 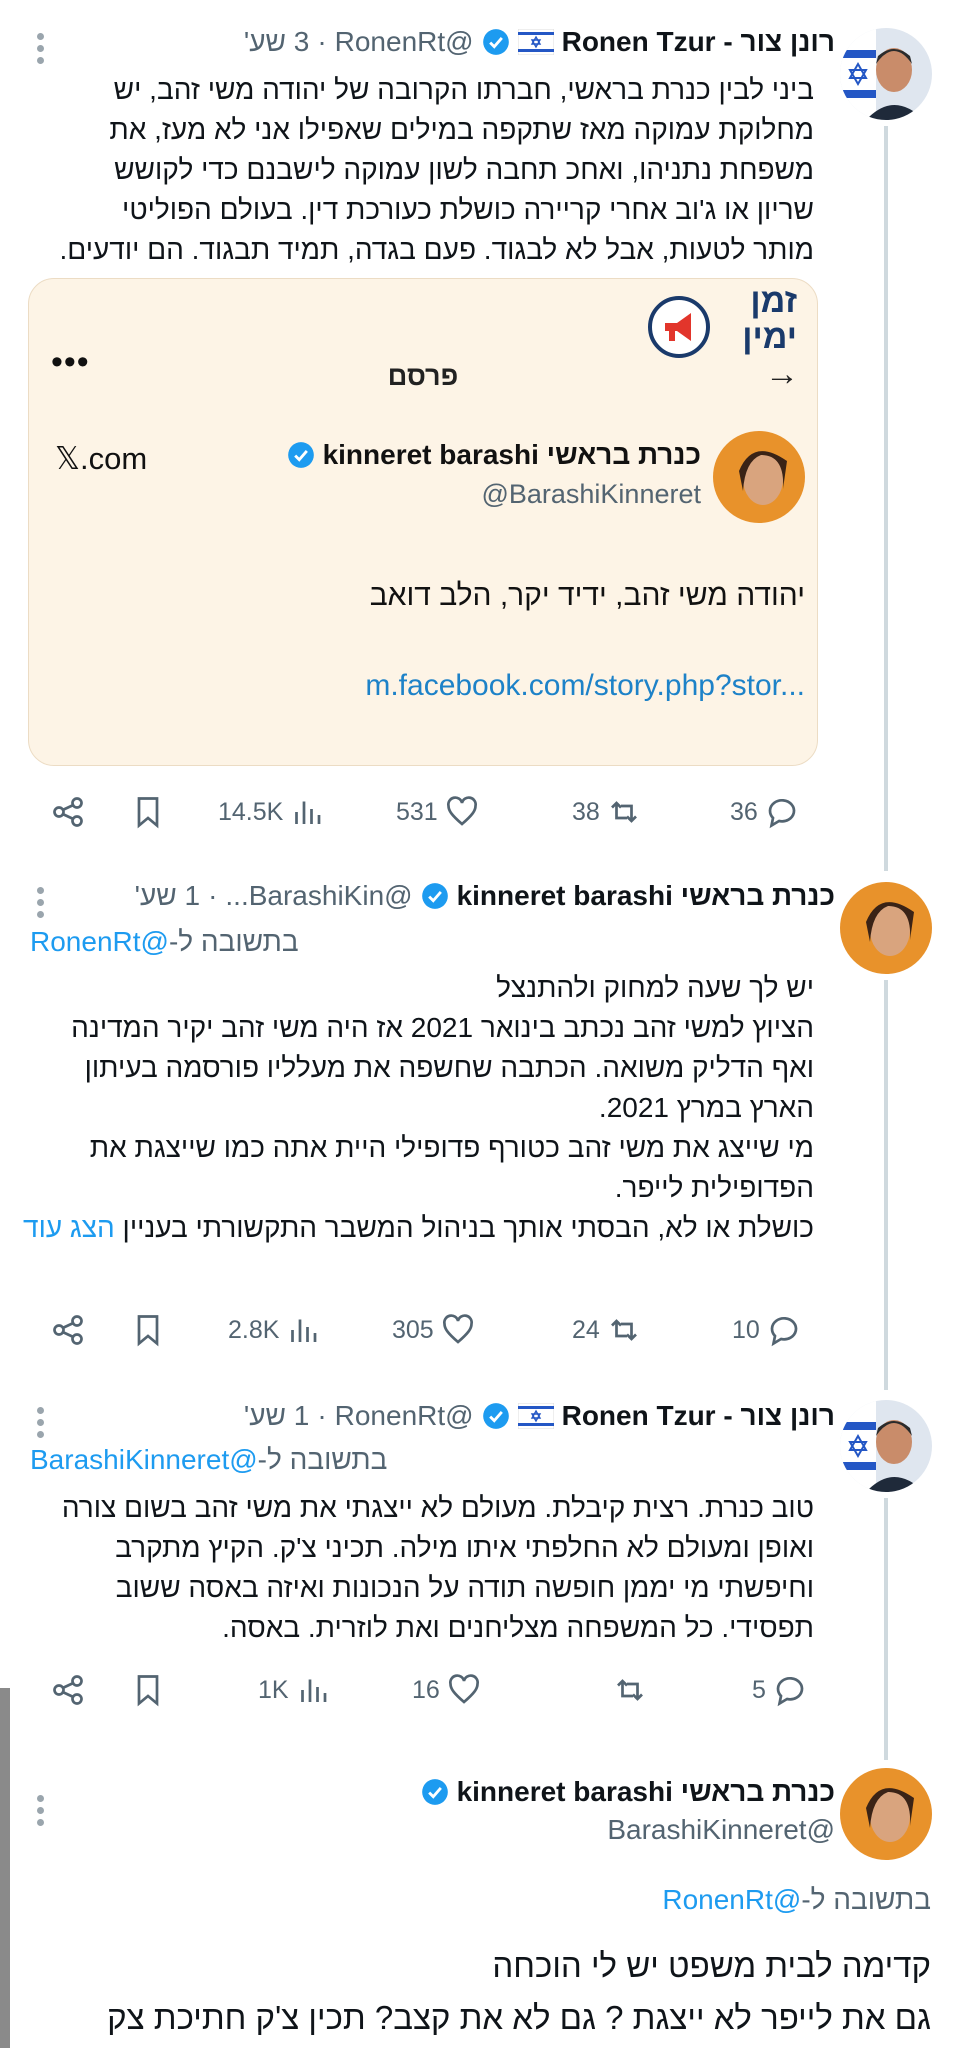 What do you see at coordinates (767, 1330) in the screenshot?
I see `reply-button: 10` at bounding box center [767, 1330].